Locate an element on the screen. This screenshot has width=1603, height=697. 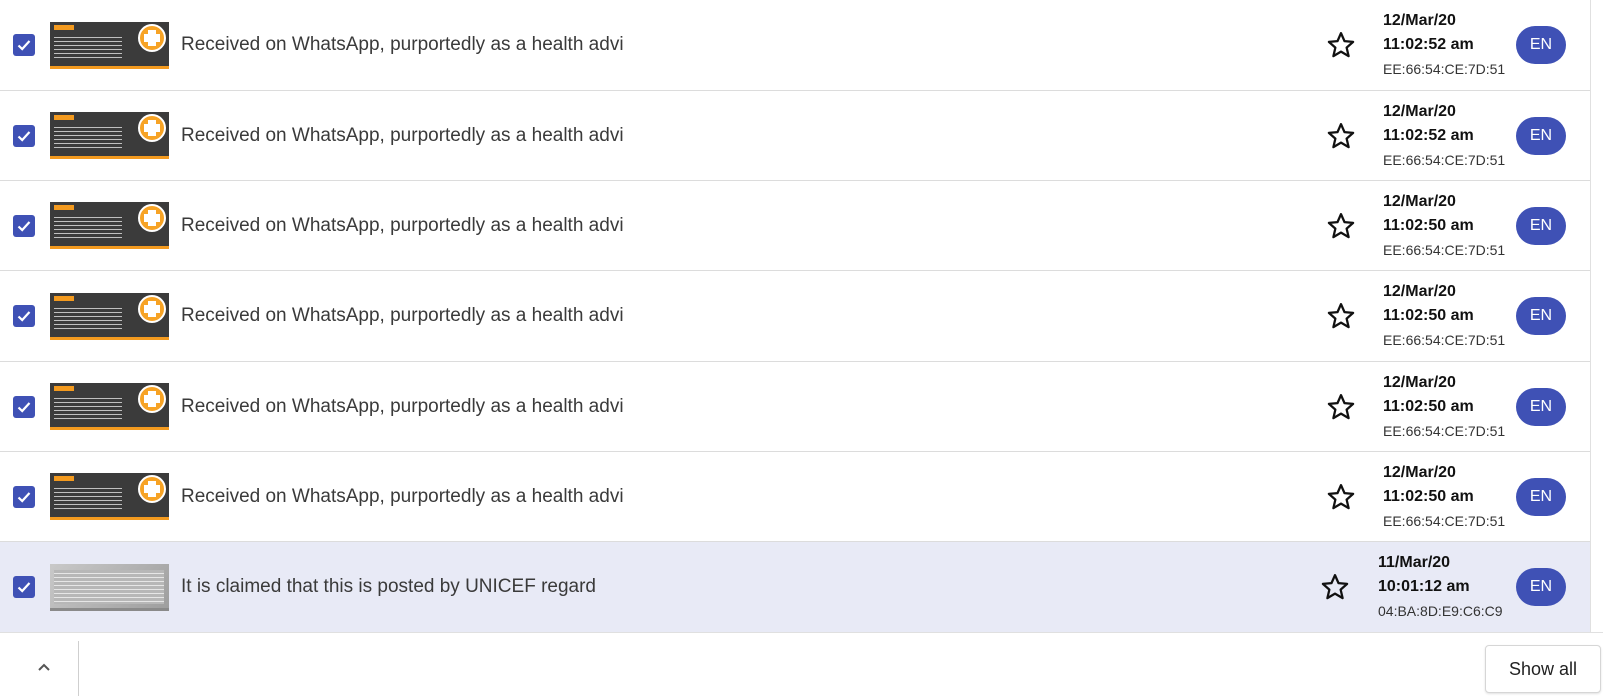
chevron-up-icon is located at coordinates (44, 667).